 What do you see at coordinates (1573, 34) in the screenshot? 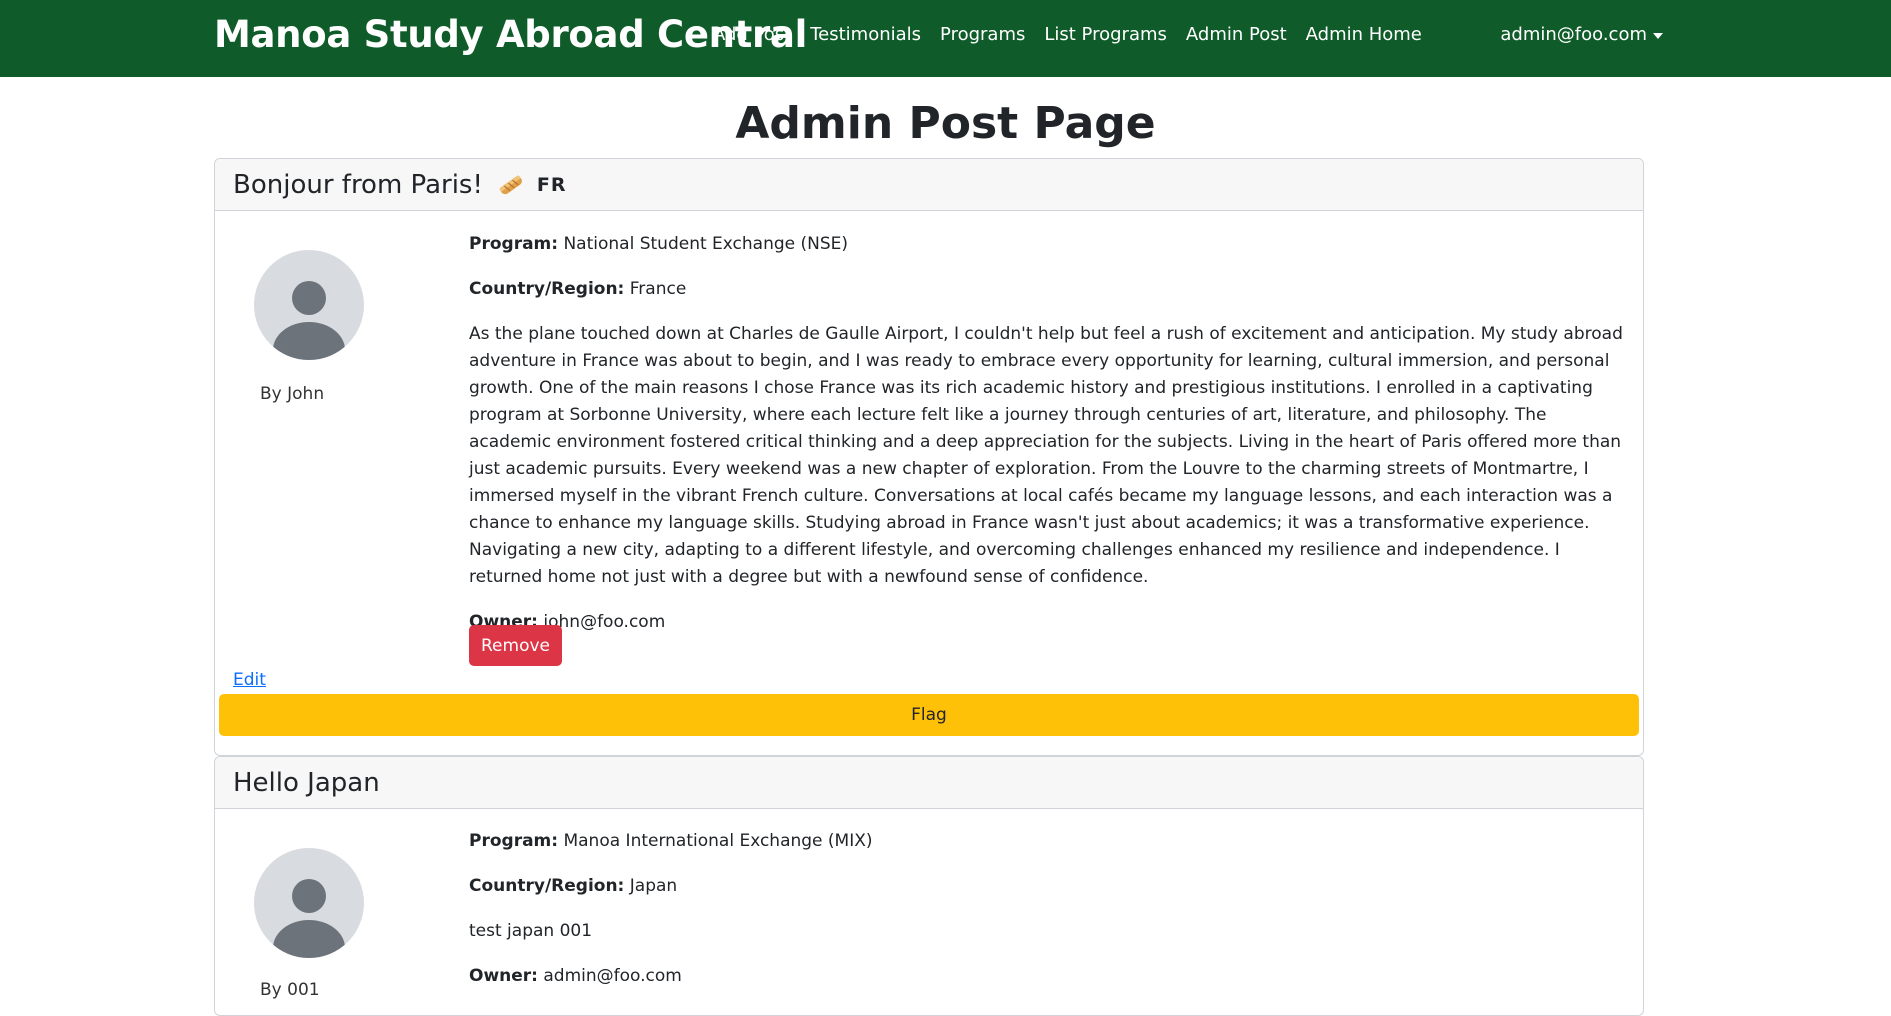
I see `user-email: admin@foo.com` at bounding box center [1573, 34].